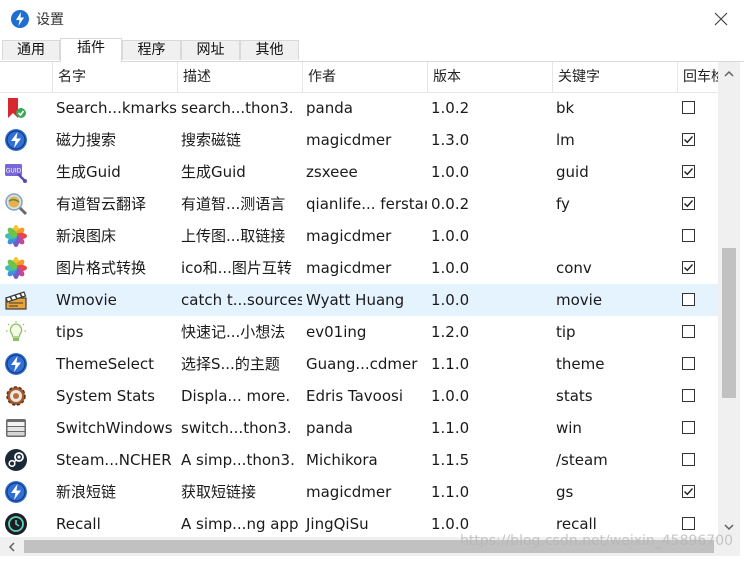 This screenshot has width=744, height=562. I want to click on cell-description: search...thon3., so click(237, 108).